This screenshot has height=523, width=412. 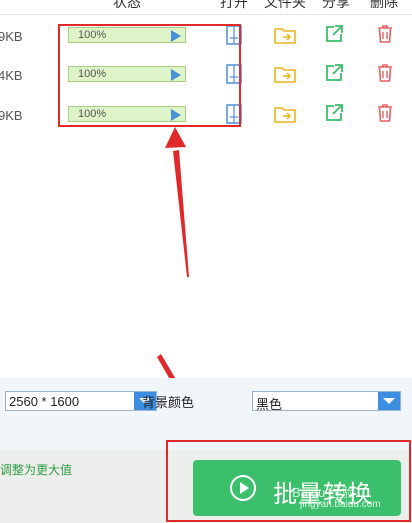 I want to click on bg-color-select: 黑色, so click(x=326, y=401).